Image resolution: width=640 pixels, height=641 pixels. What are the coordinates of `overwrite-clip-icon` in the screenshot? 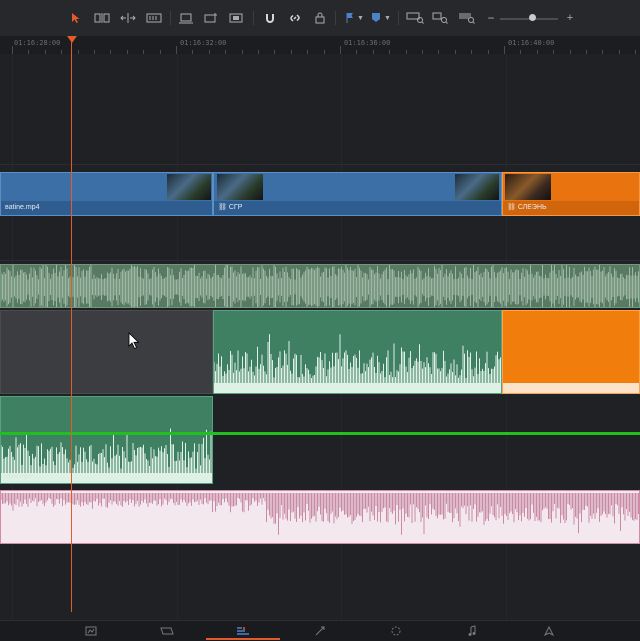 It's located at (211, 18).